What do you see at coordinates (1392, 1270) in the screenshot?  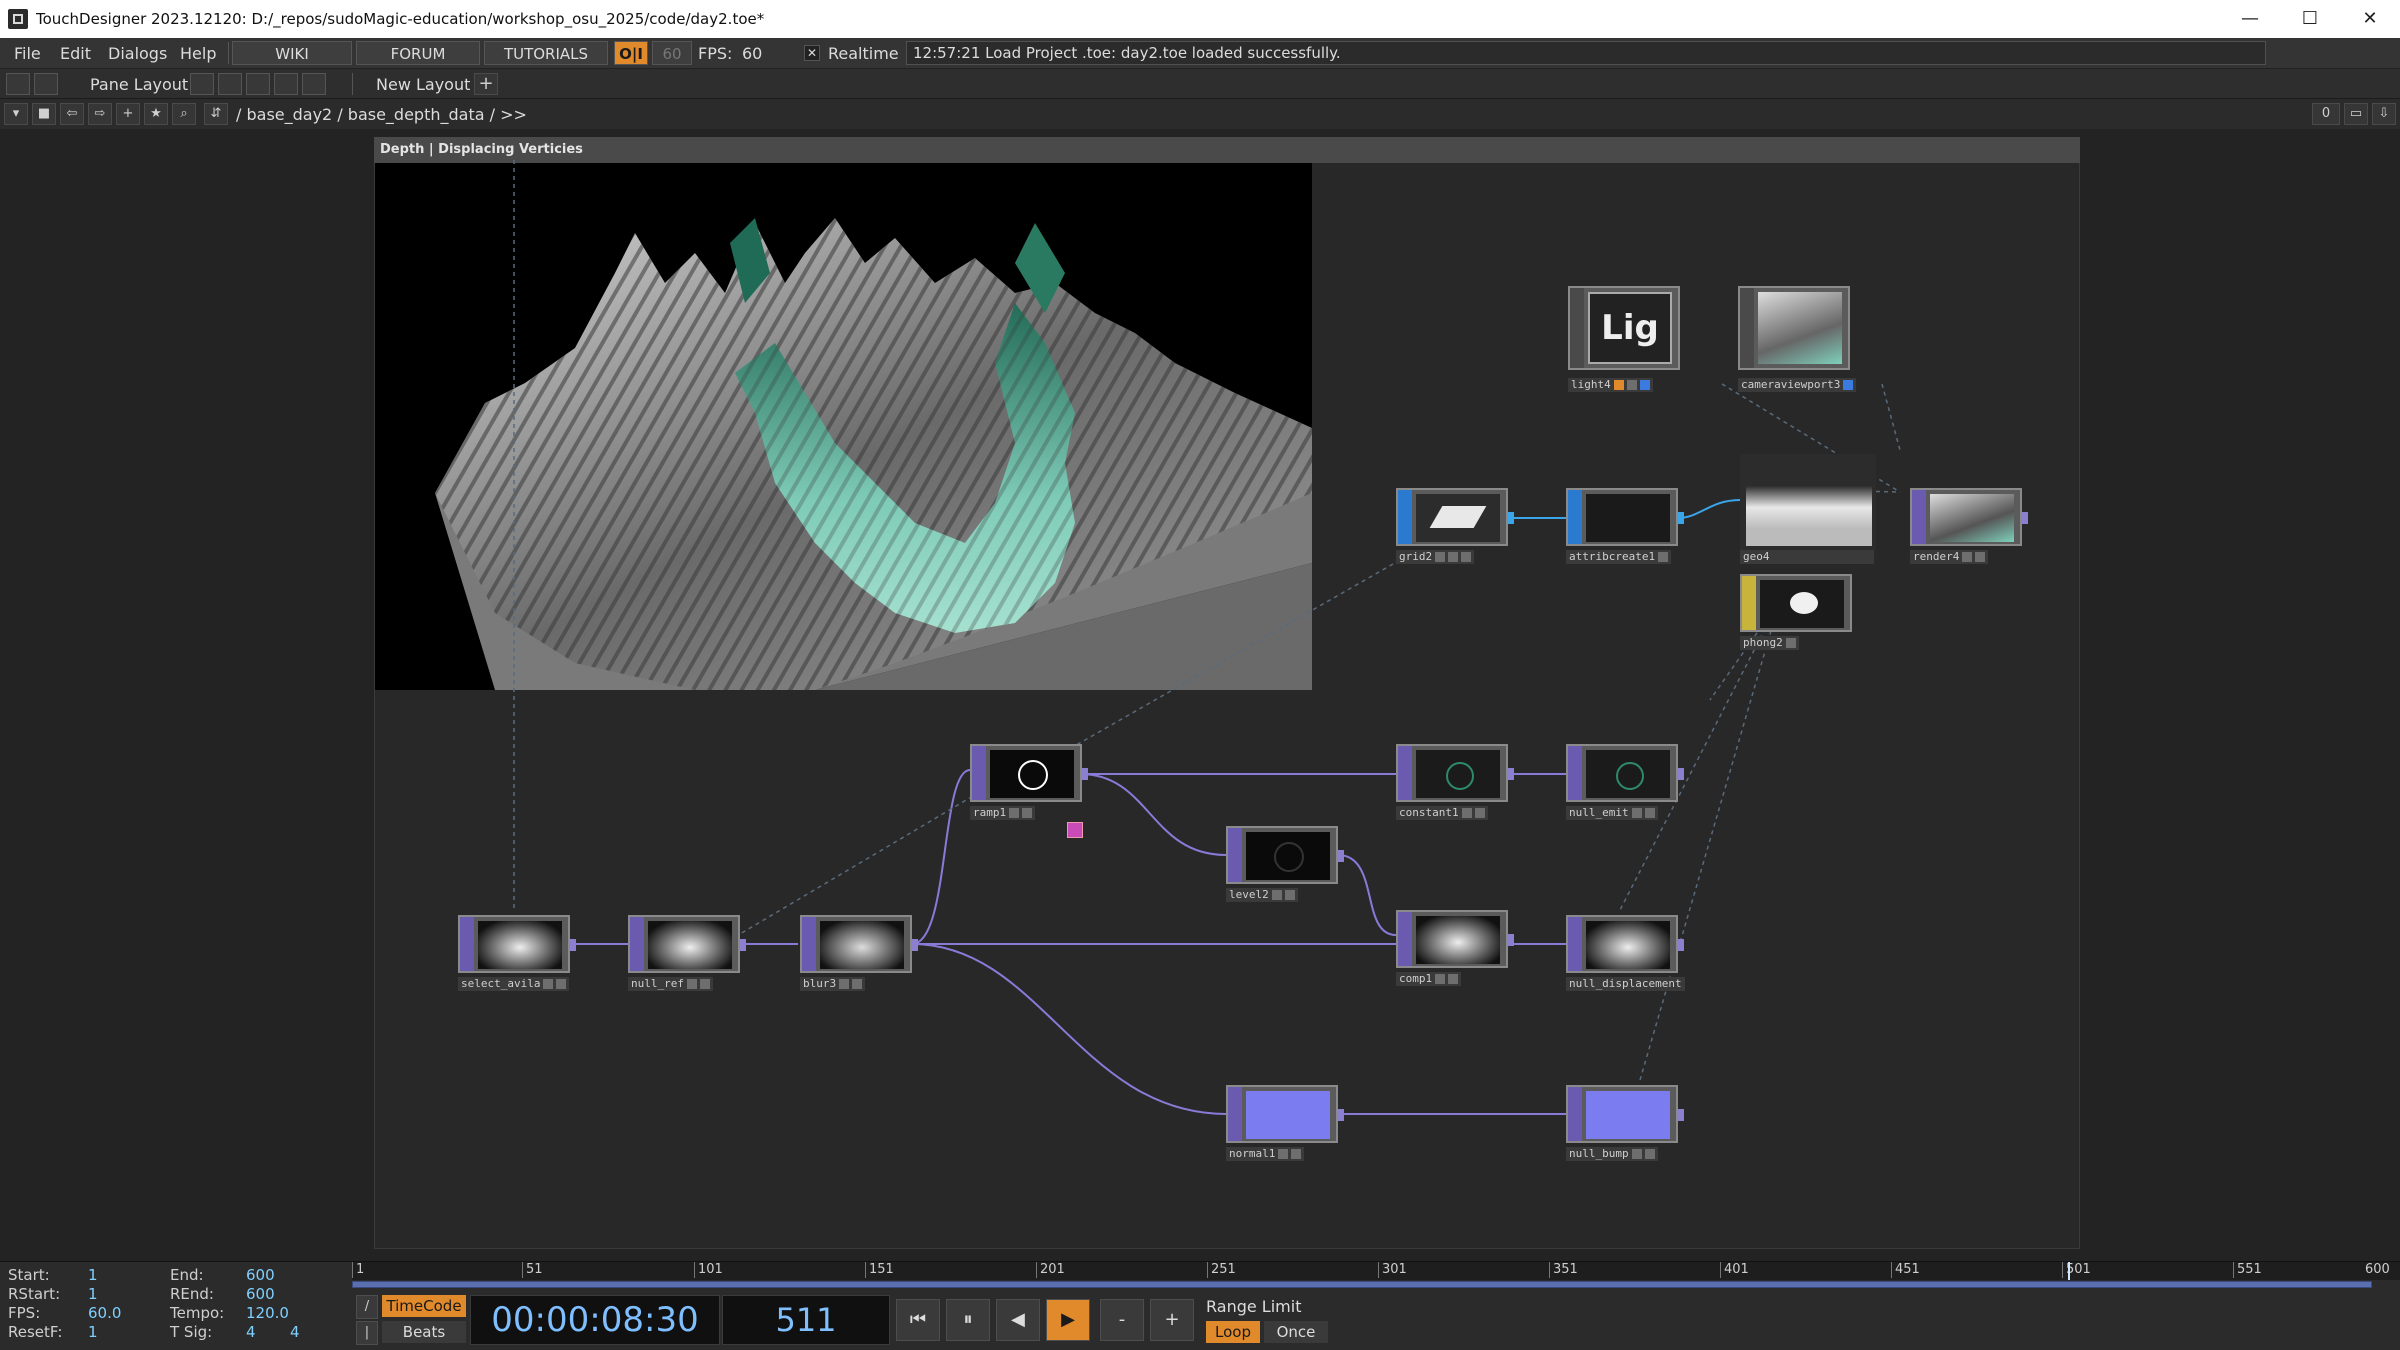 I see `timeline-tick: 301` at bounding box center [1392, 1270].